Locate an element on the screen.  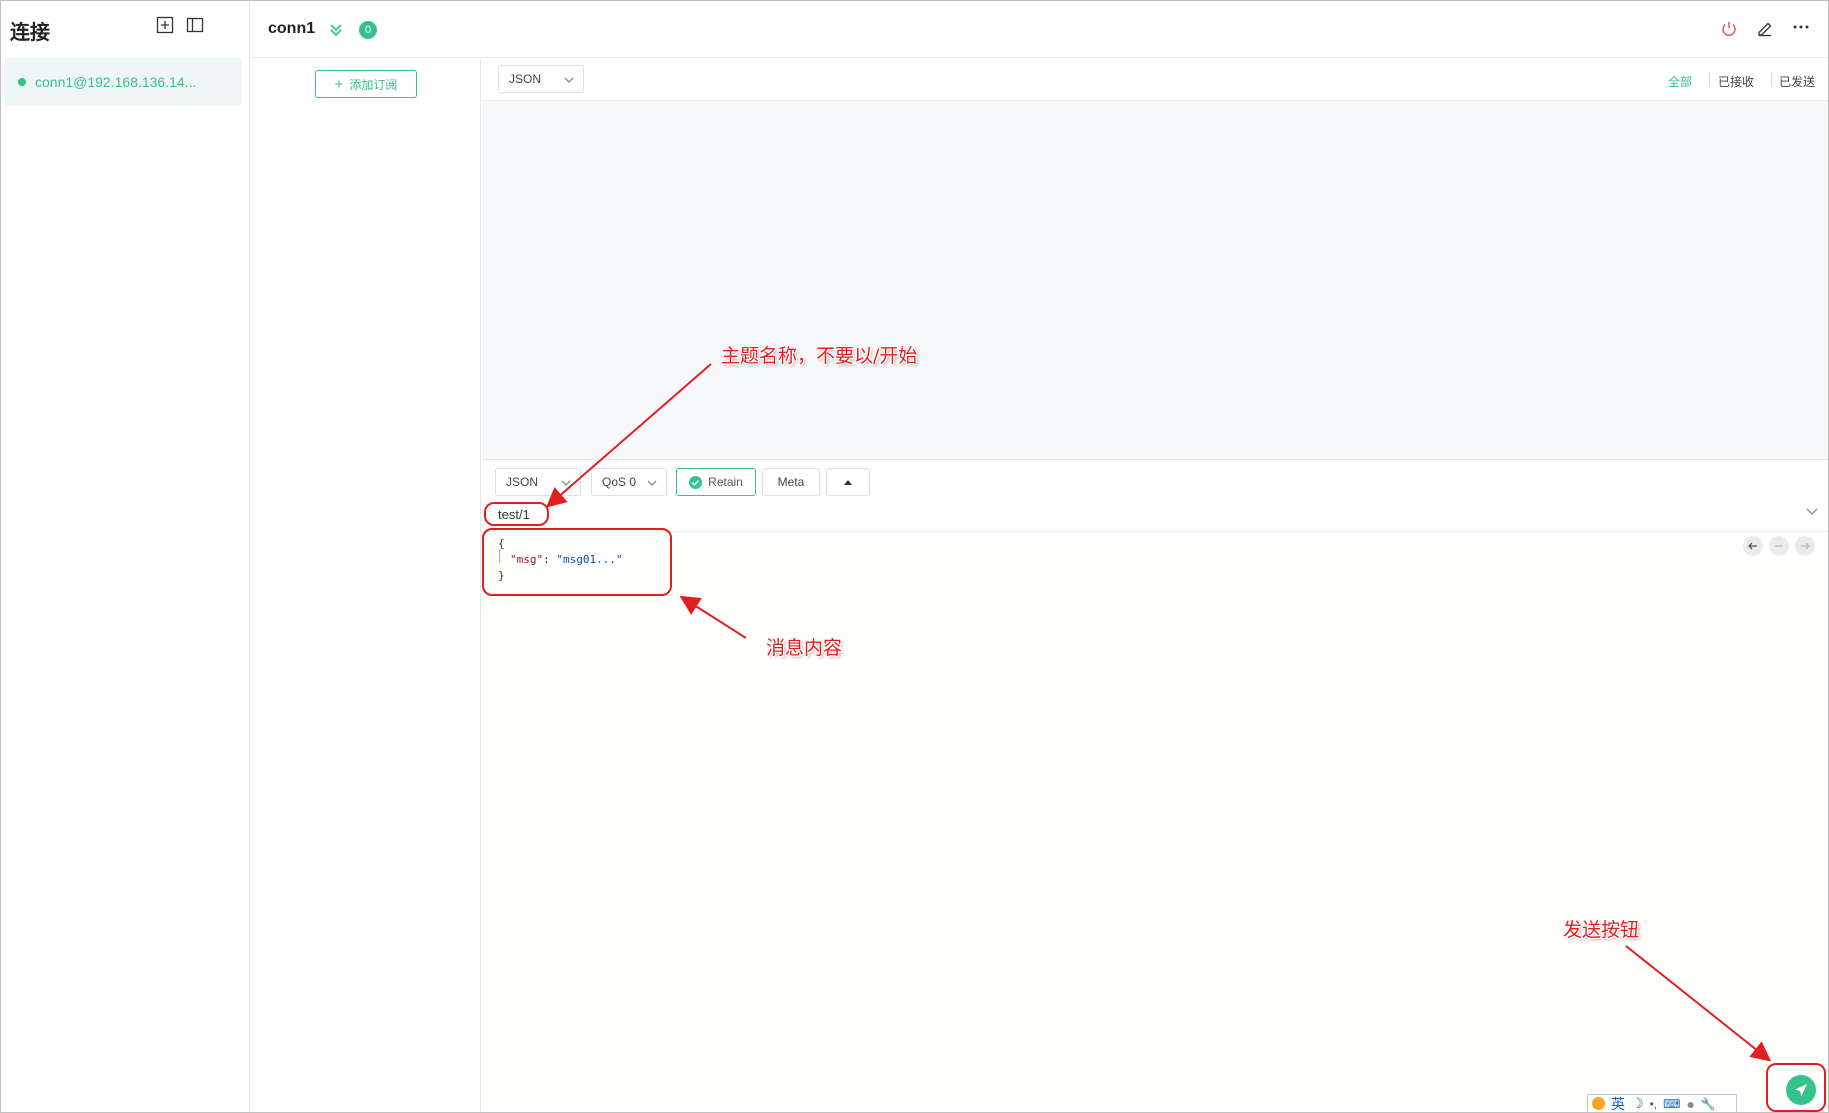
expand-up-button is located at coordinates (848, 482).